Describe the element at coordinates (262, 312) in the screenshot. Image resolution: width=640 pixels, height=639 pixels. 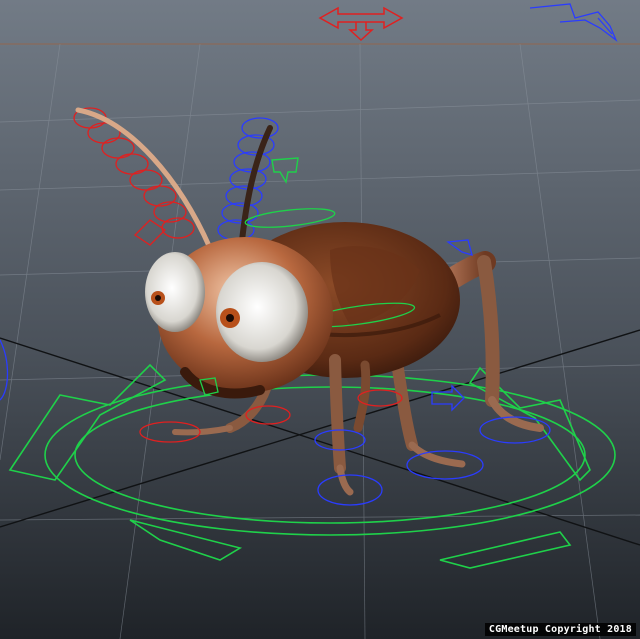
I see `right-eye` at that location.